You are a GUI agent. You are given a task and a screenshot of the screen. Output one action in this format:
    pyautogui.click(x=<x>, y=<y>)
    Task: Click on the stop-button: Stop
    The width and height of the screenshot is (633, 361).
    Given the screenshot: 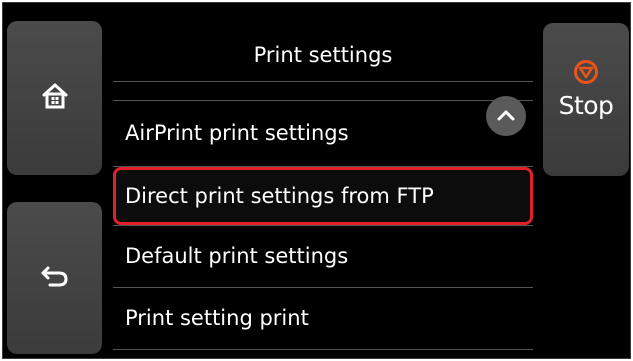 What is the action you would take?
    pyautogui.click(x=586, y=99)
    